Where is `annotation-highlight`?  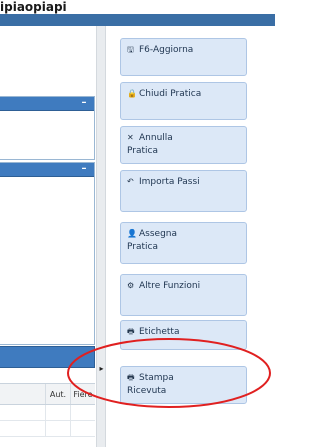
annotation-highlight is located at coordinates (169, 373).